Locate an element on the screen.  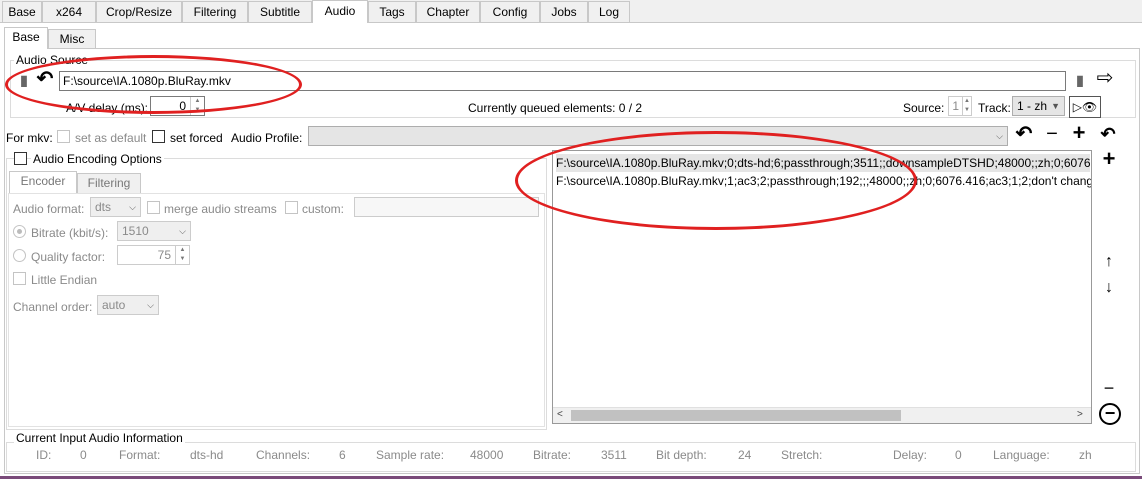
scrollbar-thumb is located at coordinates (736, 415).